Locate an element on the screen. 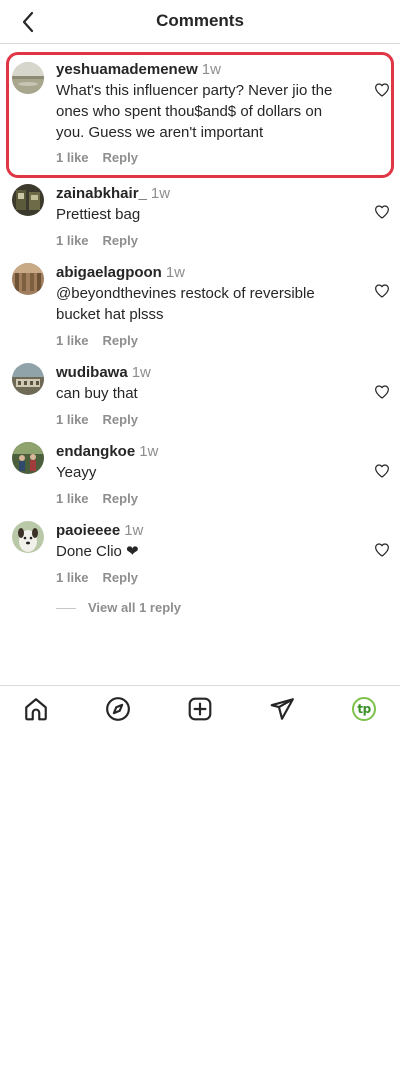 The width and height of the screenshot is (400, 1080). people-avatar-icon is located at coordinates (28, 458).